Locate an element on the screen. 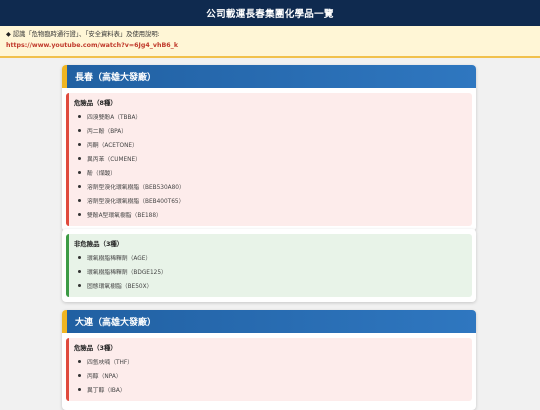 The image size is (540, 410). list-item: 四溴雙酚A（TBBA） is located at coordinates (270, 116).